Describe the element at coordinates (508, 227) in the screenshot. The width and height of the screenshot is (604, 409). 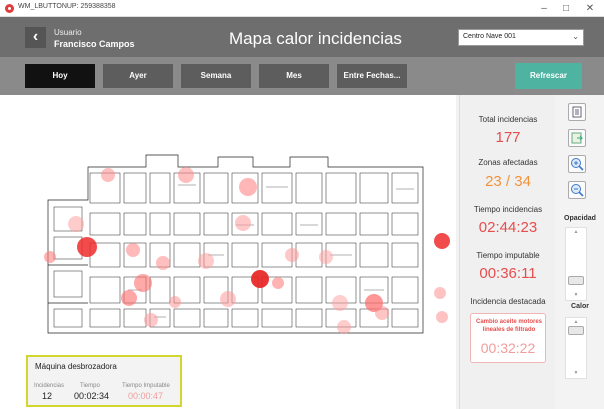
I see `incidence-time-value: 02:44:23` at that location.